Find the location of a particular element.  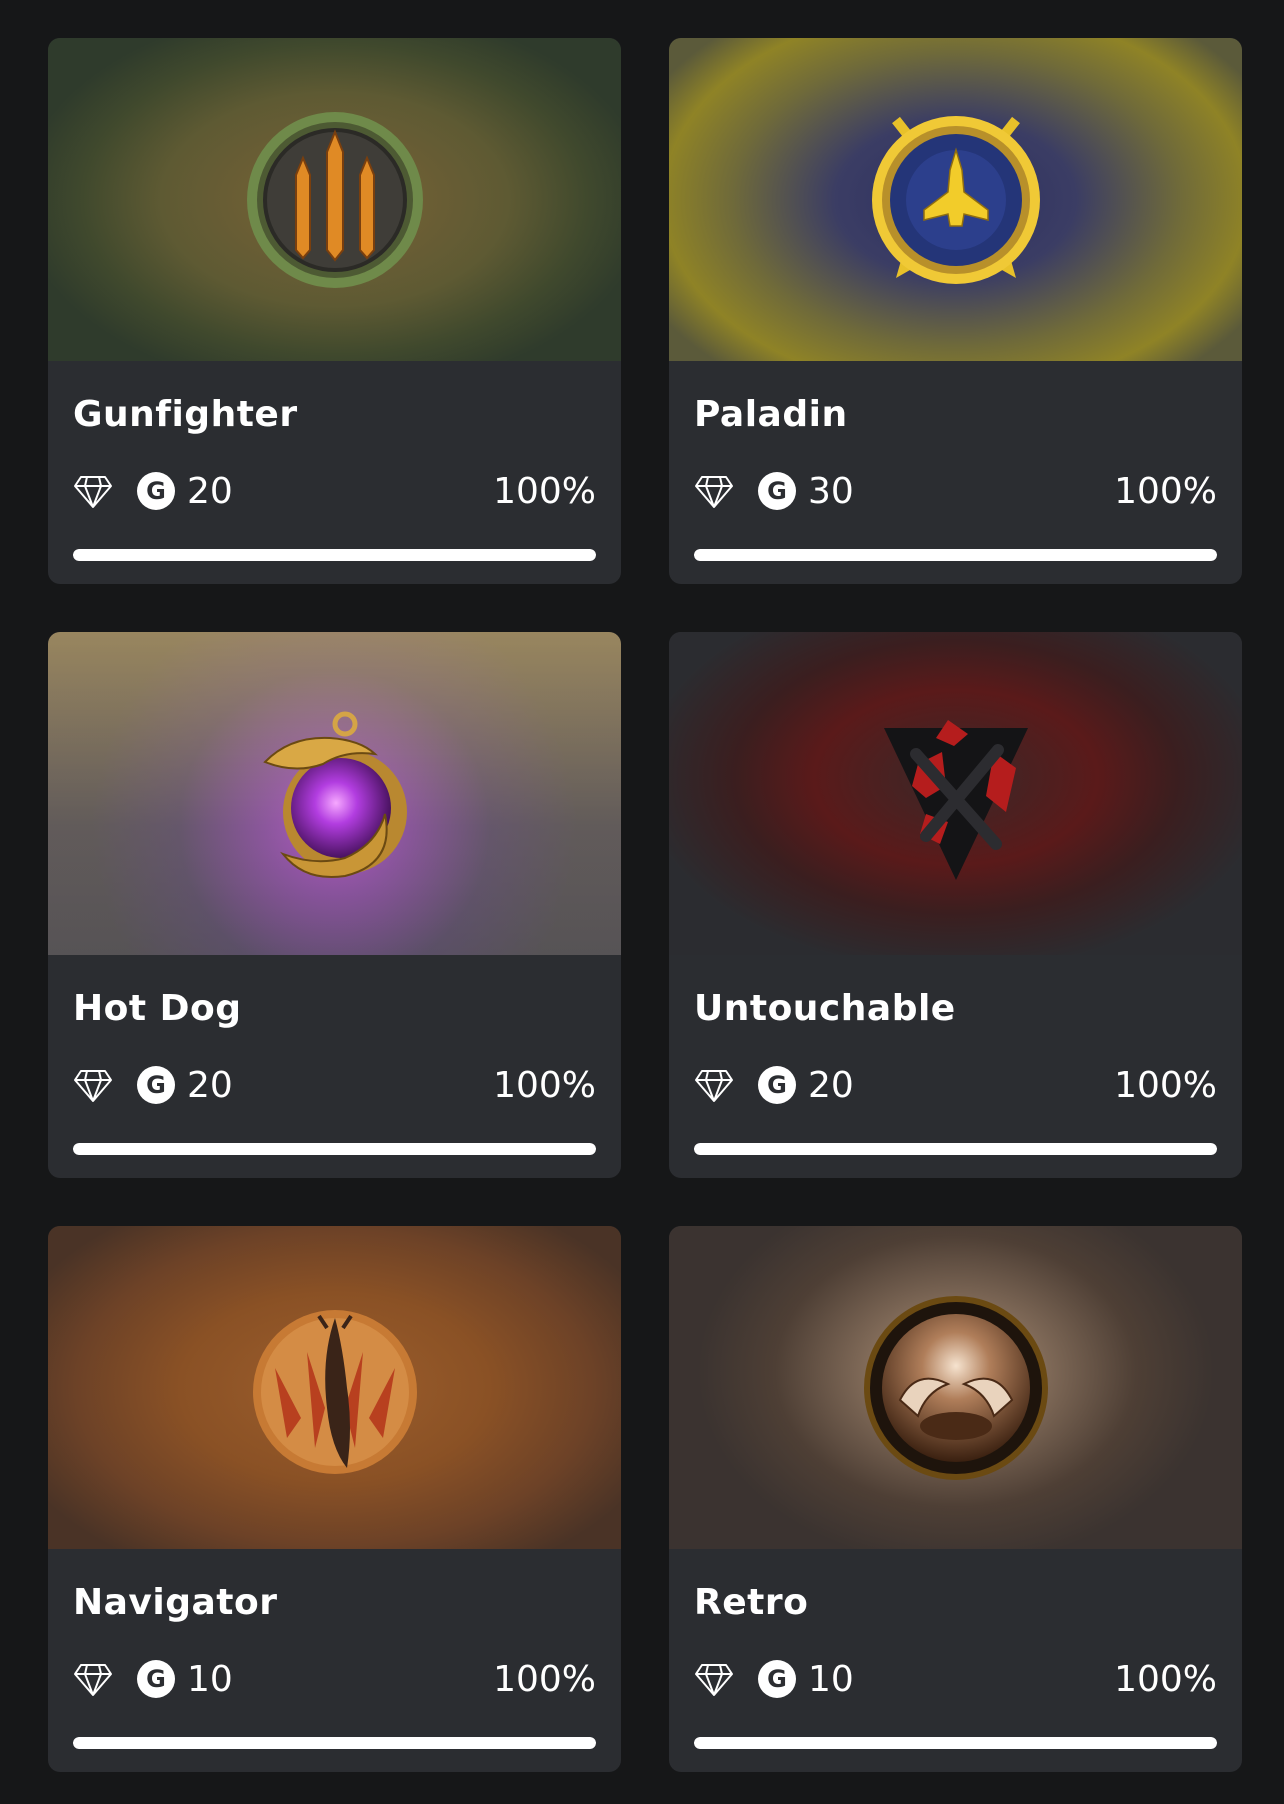

card-info: Paladin G 30 100% is located at coordinates (955, 472).